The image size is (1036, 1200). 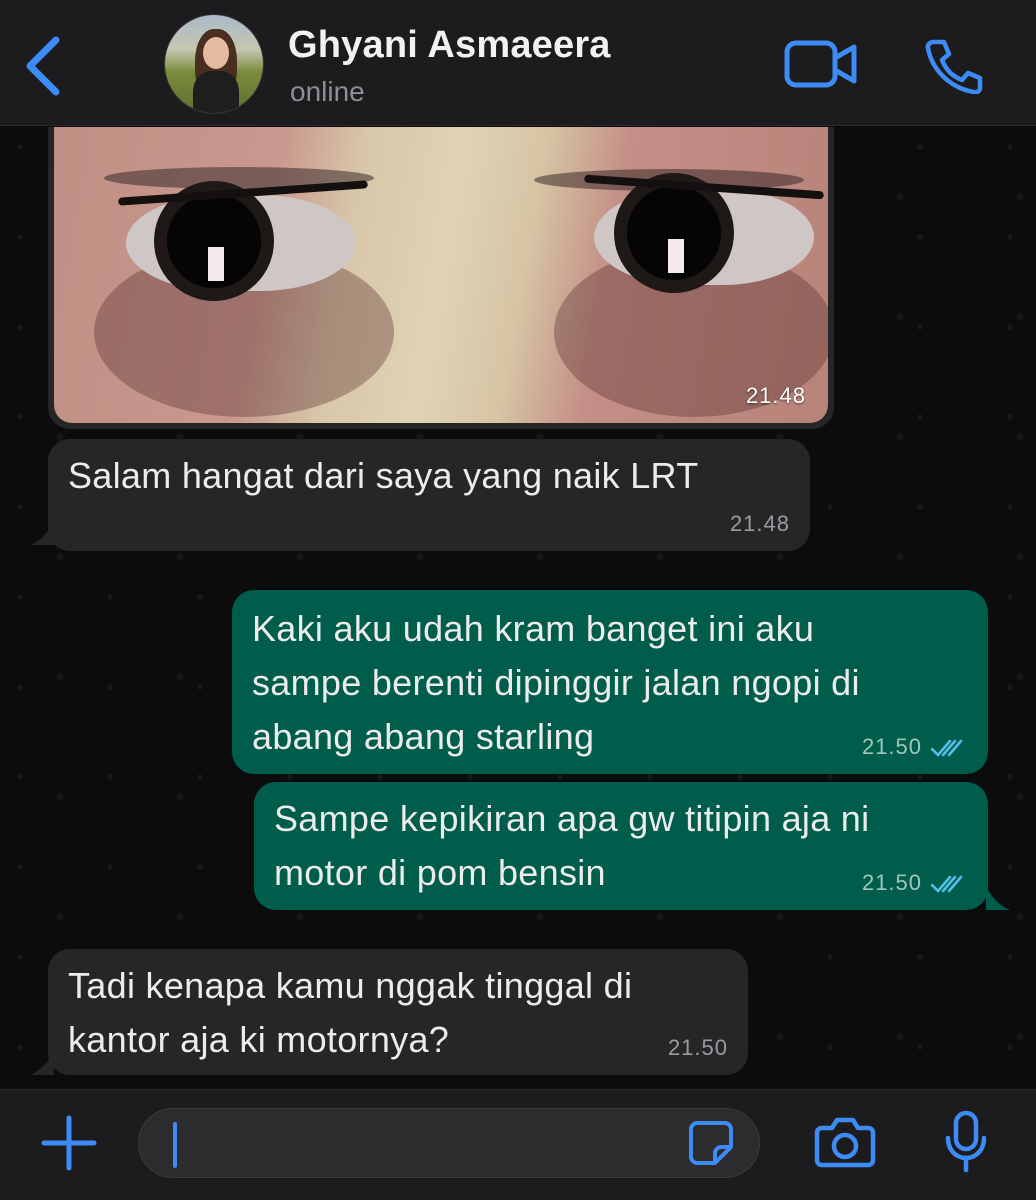 I want to click on message-line: Kaki aku udah kram banget ini aku, so click(x=533, y=628).